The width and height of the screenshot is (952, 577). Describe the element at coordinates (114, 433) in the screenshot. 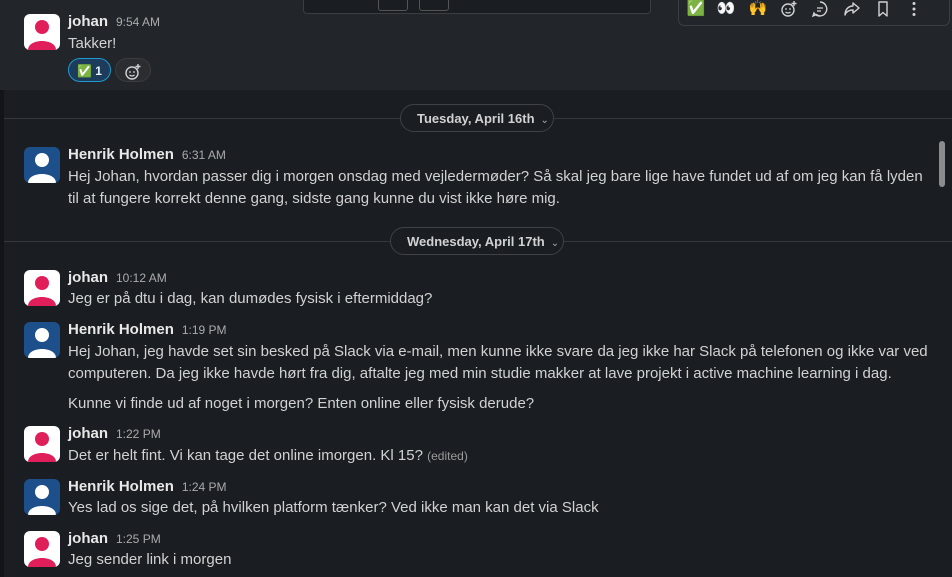

I see `message-author: johan 1:22 PM` at that location.